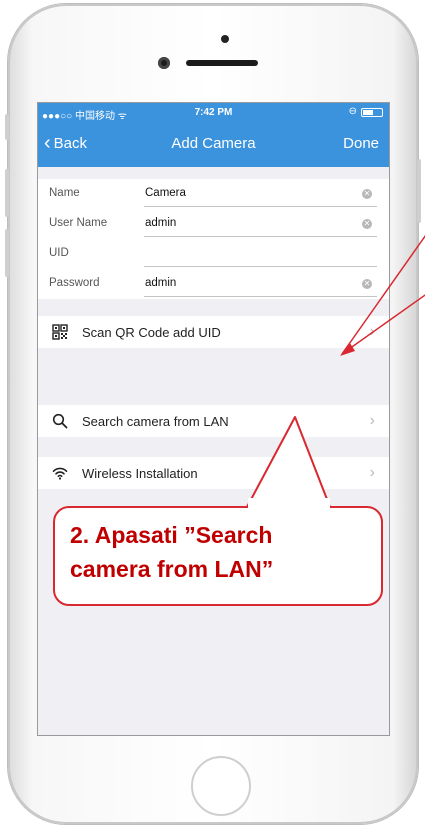  I want to click on volume-down-button, so click(7, 253).